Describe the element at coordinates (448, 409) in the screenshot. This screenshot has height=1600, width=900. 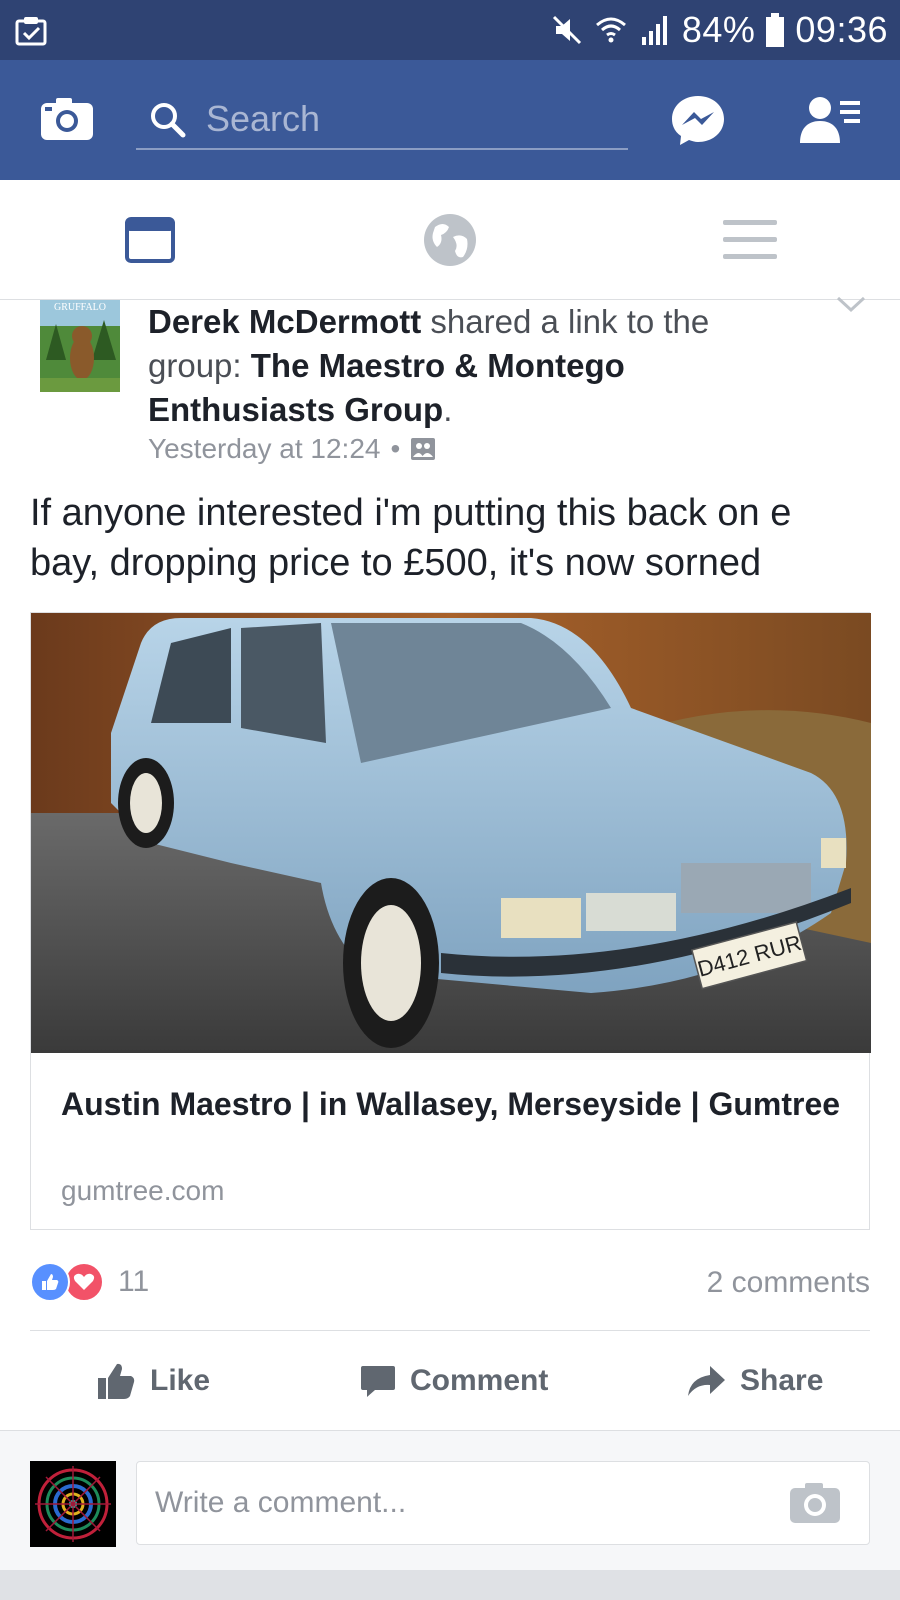
I see `post-header-period: .` at that location.